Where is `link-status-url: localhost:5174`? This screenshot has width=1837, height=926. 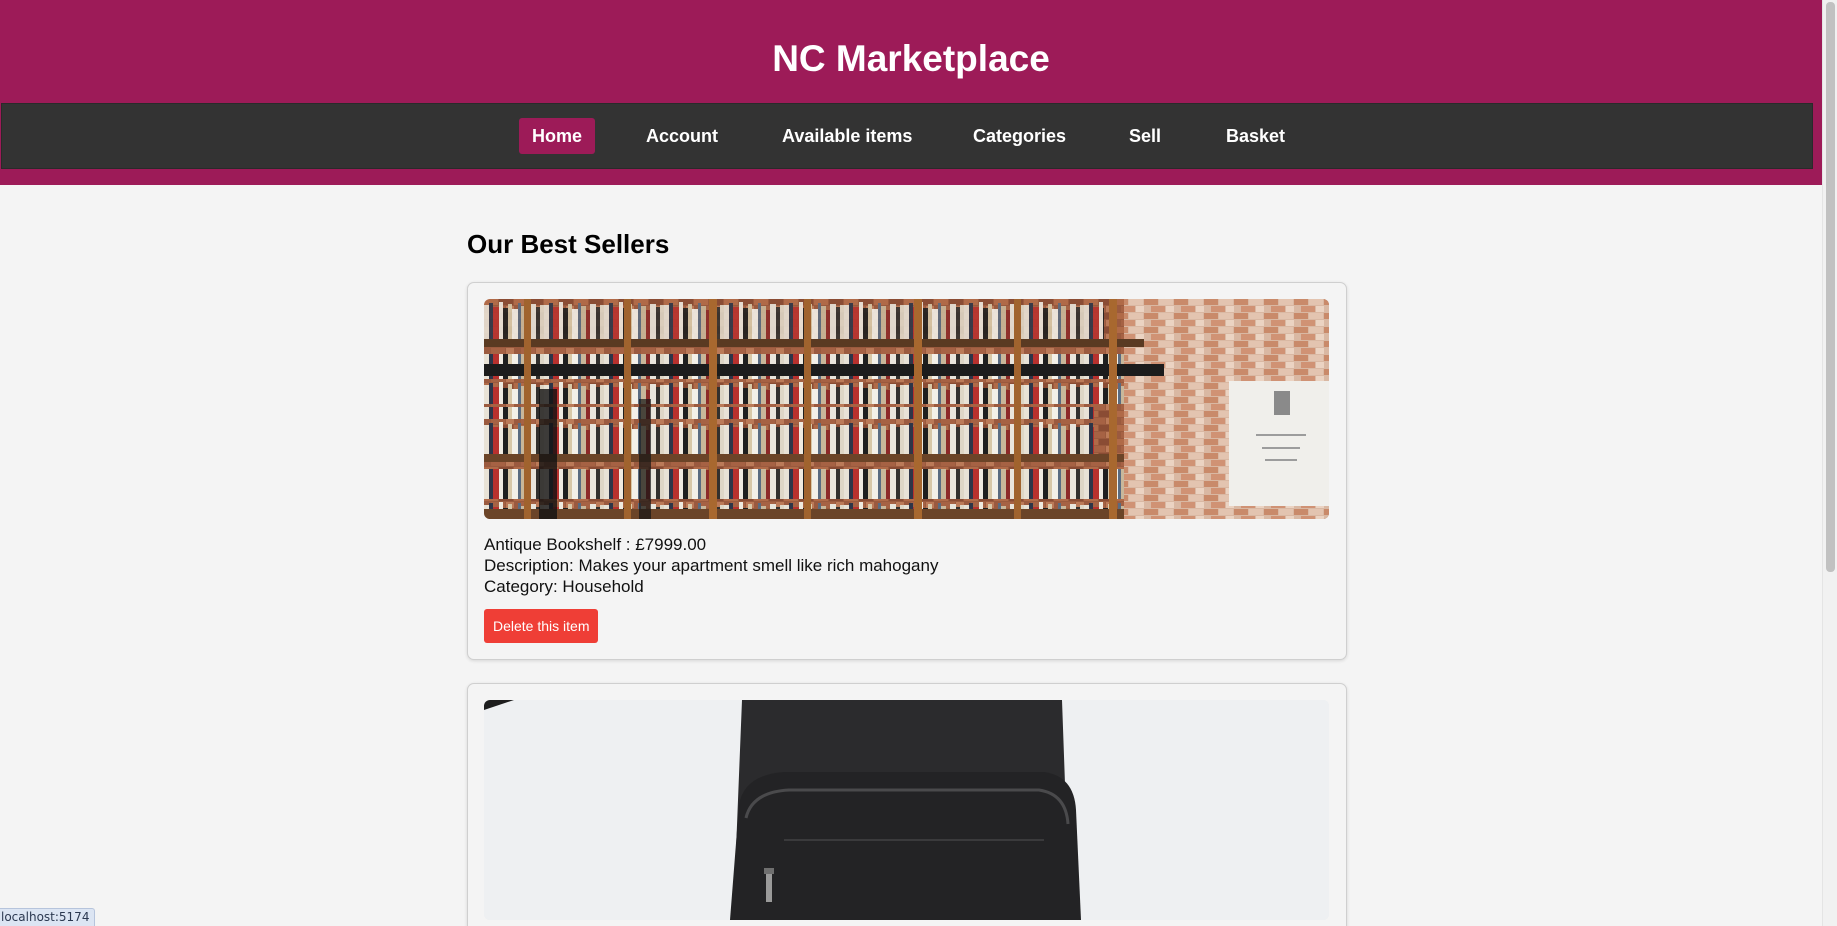 link-status-url: localhost:5174 is located at coordinates (48, 917).